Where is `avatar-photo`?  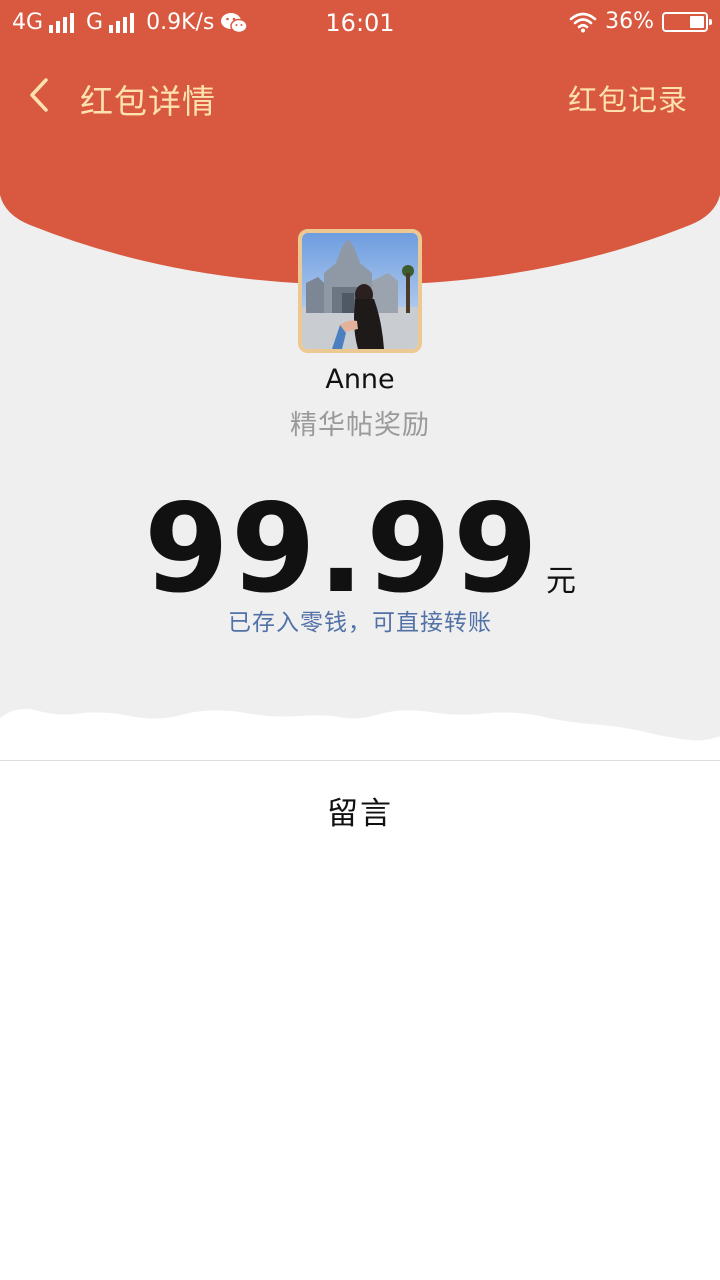 avatar-photo is located at coordinates (360, 291).